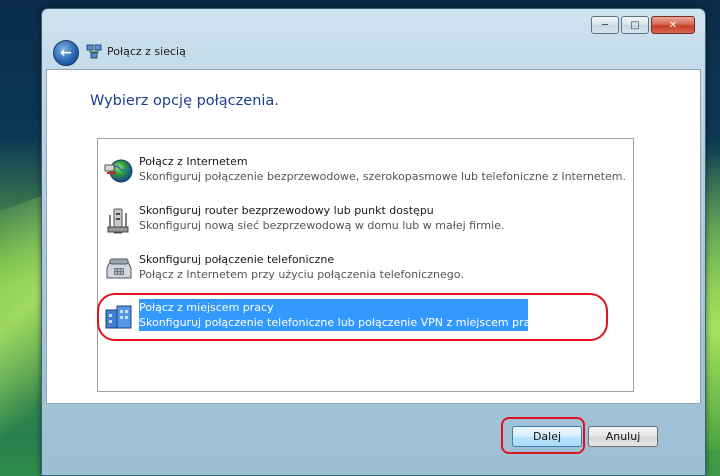 The image size is (720, 476). Describe the element at coordinates (673, 25) in the screenshot. I see `close-button: ✕` at that location.